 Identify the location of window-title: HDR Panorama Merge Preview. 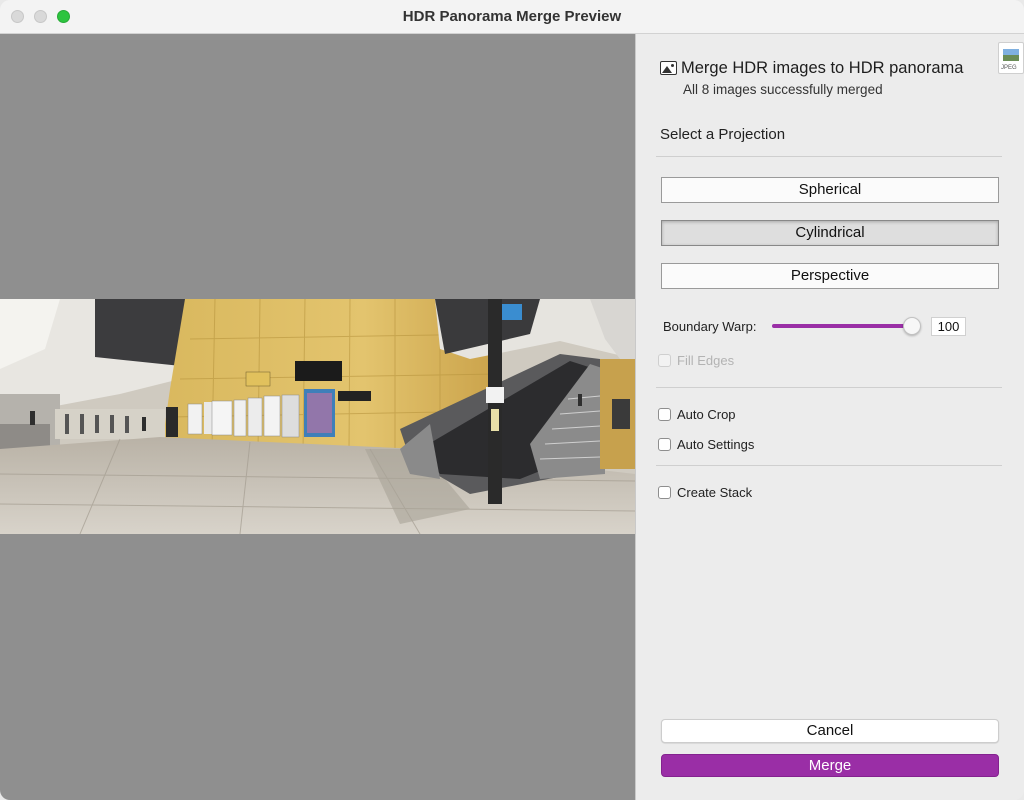
(512, 16).